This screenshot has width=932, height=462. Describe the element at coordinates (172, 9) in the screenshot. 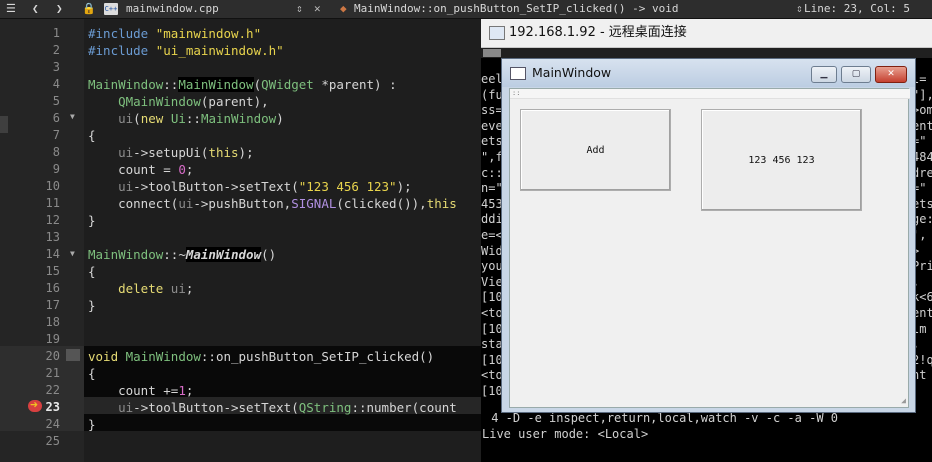

I see `file-tab: mainwindow.cpp` at that location.